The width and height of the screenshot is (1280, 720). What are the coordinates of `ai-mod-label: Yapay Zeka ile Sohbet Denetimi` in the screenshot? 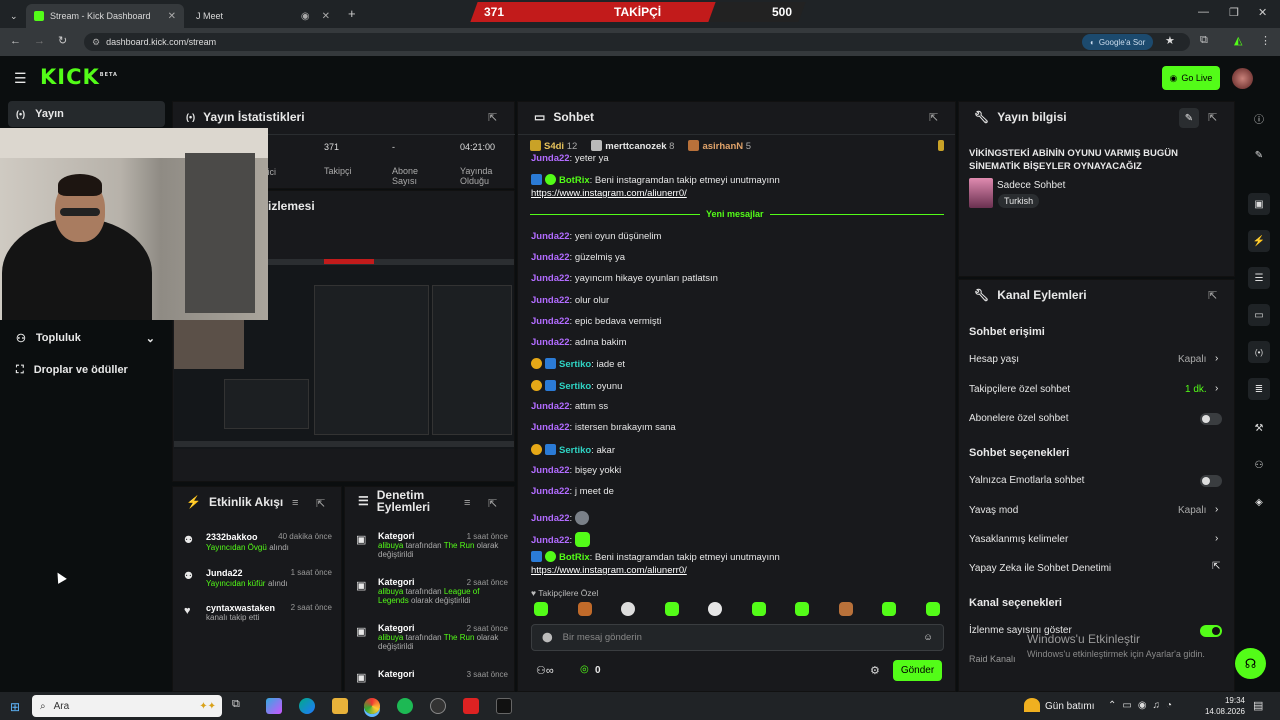 It's located at (1040, 568).